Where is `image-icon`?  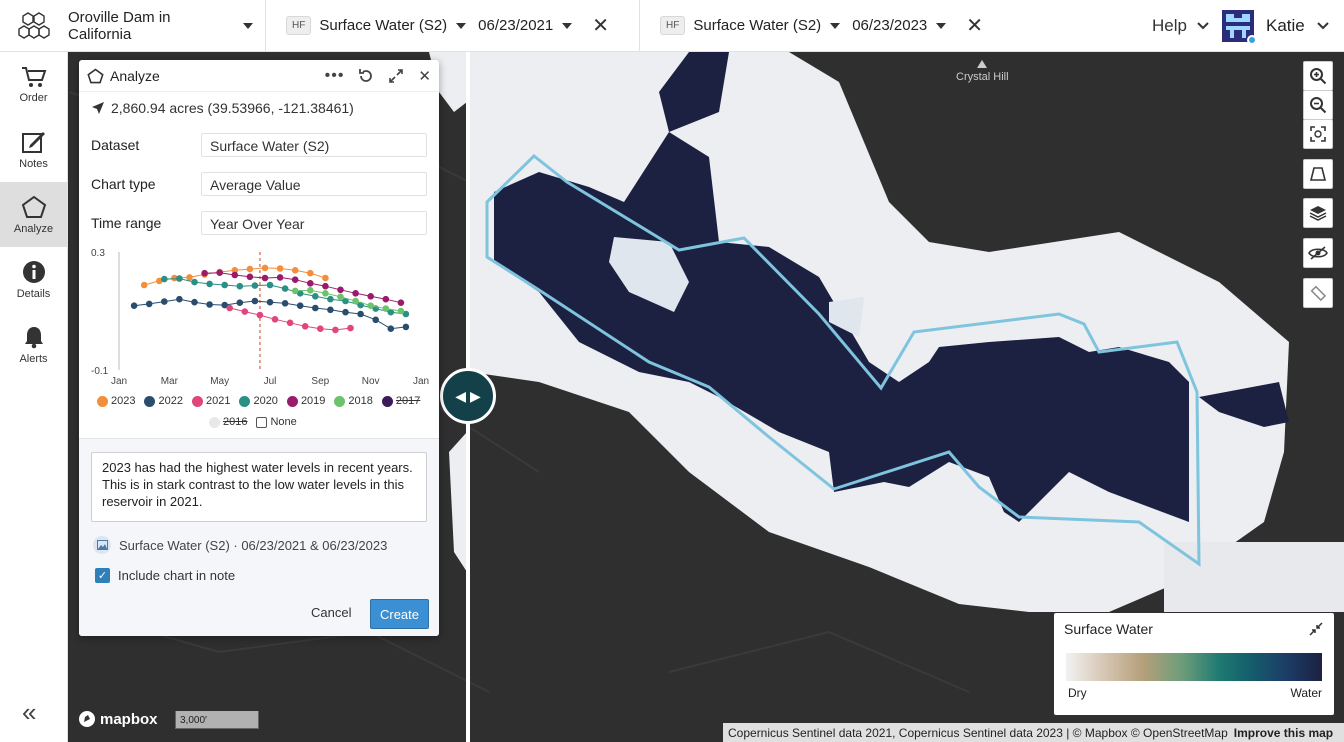
image-icon is located at coordinates (102, 545).